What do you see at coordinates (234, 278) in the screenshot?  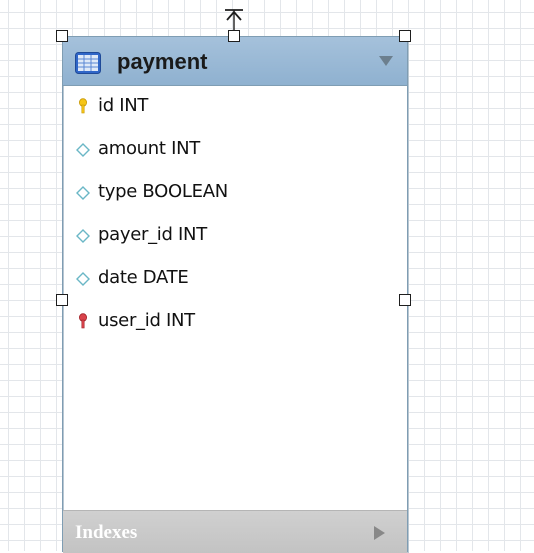 I see `column-row-date: date DATE` at bounding box center [234, 278].